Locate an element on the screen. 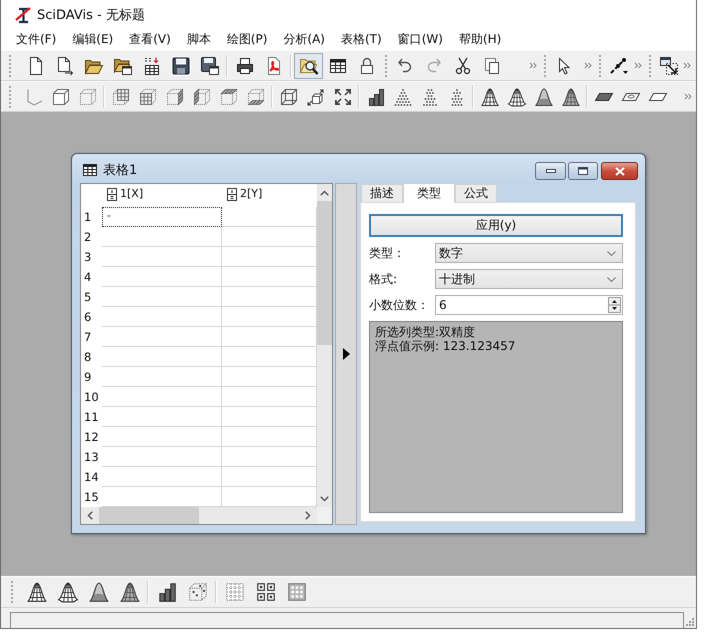 Image resolution: width=706 pixels, height=639 pixels. dotted-cube-dots-icon is located at coordinates (197, 592).